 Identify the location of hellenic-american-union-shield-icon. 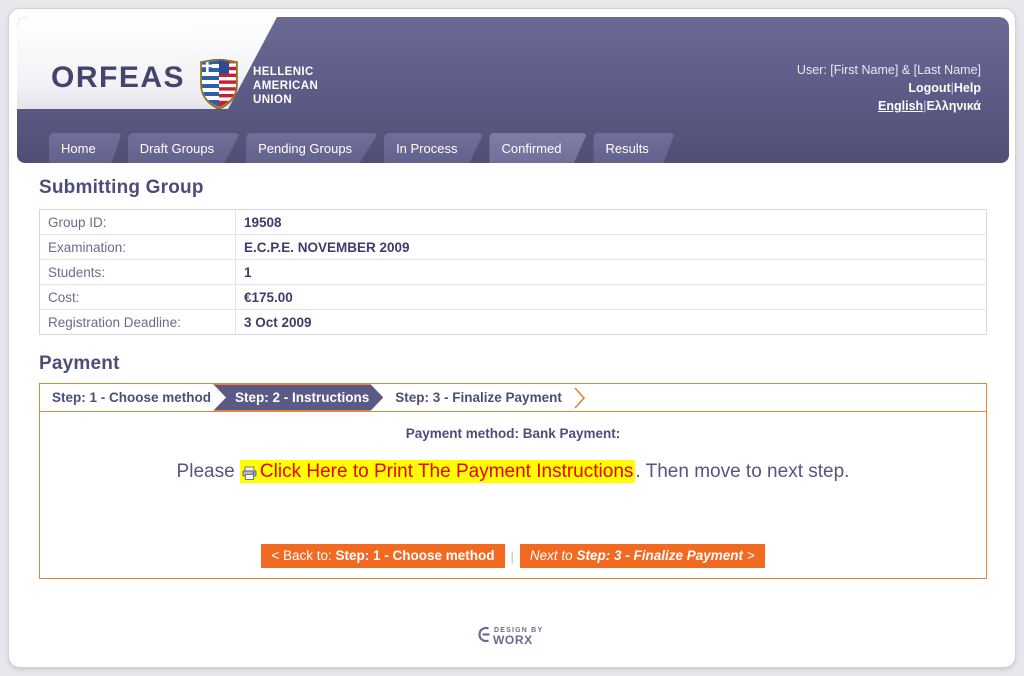
(219, 84).